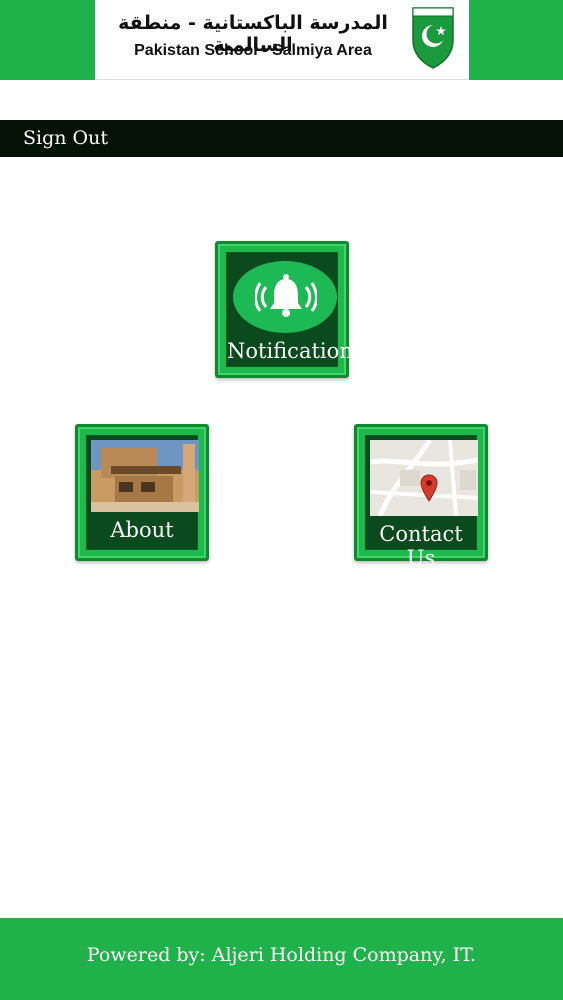 The image size is (563, 1000). I want to click on about-tile: About, so click(142, 492).